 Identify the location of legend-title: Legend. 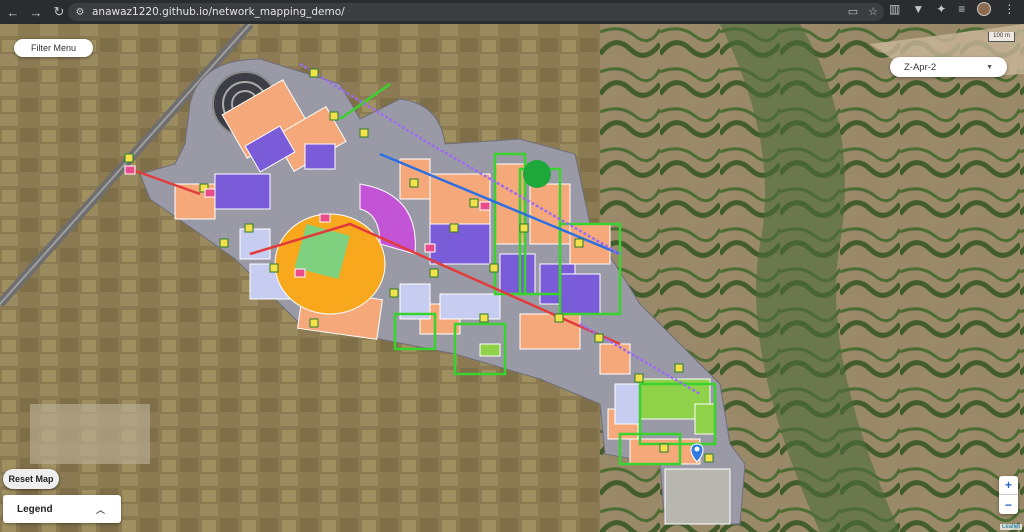
(35, 509).